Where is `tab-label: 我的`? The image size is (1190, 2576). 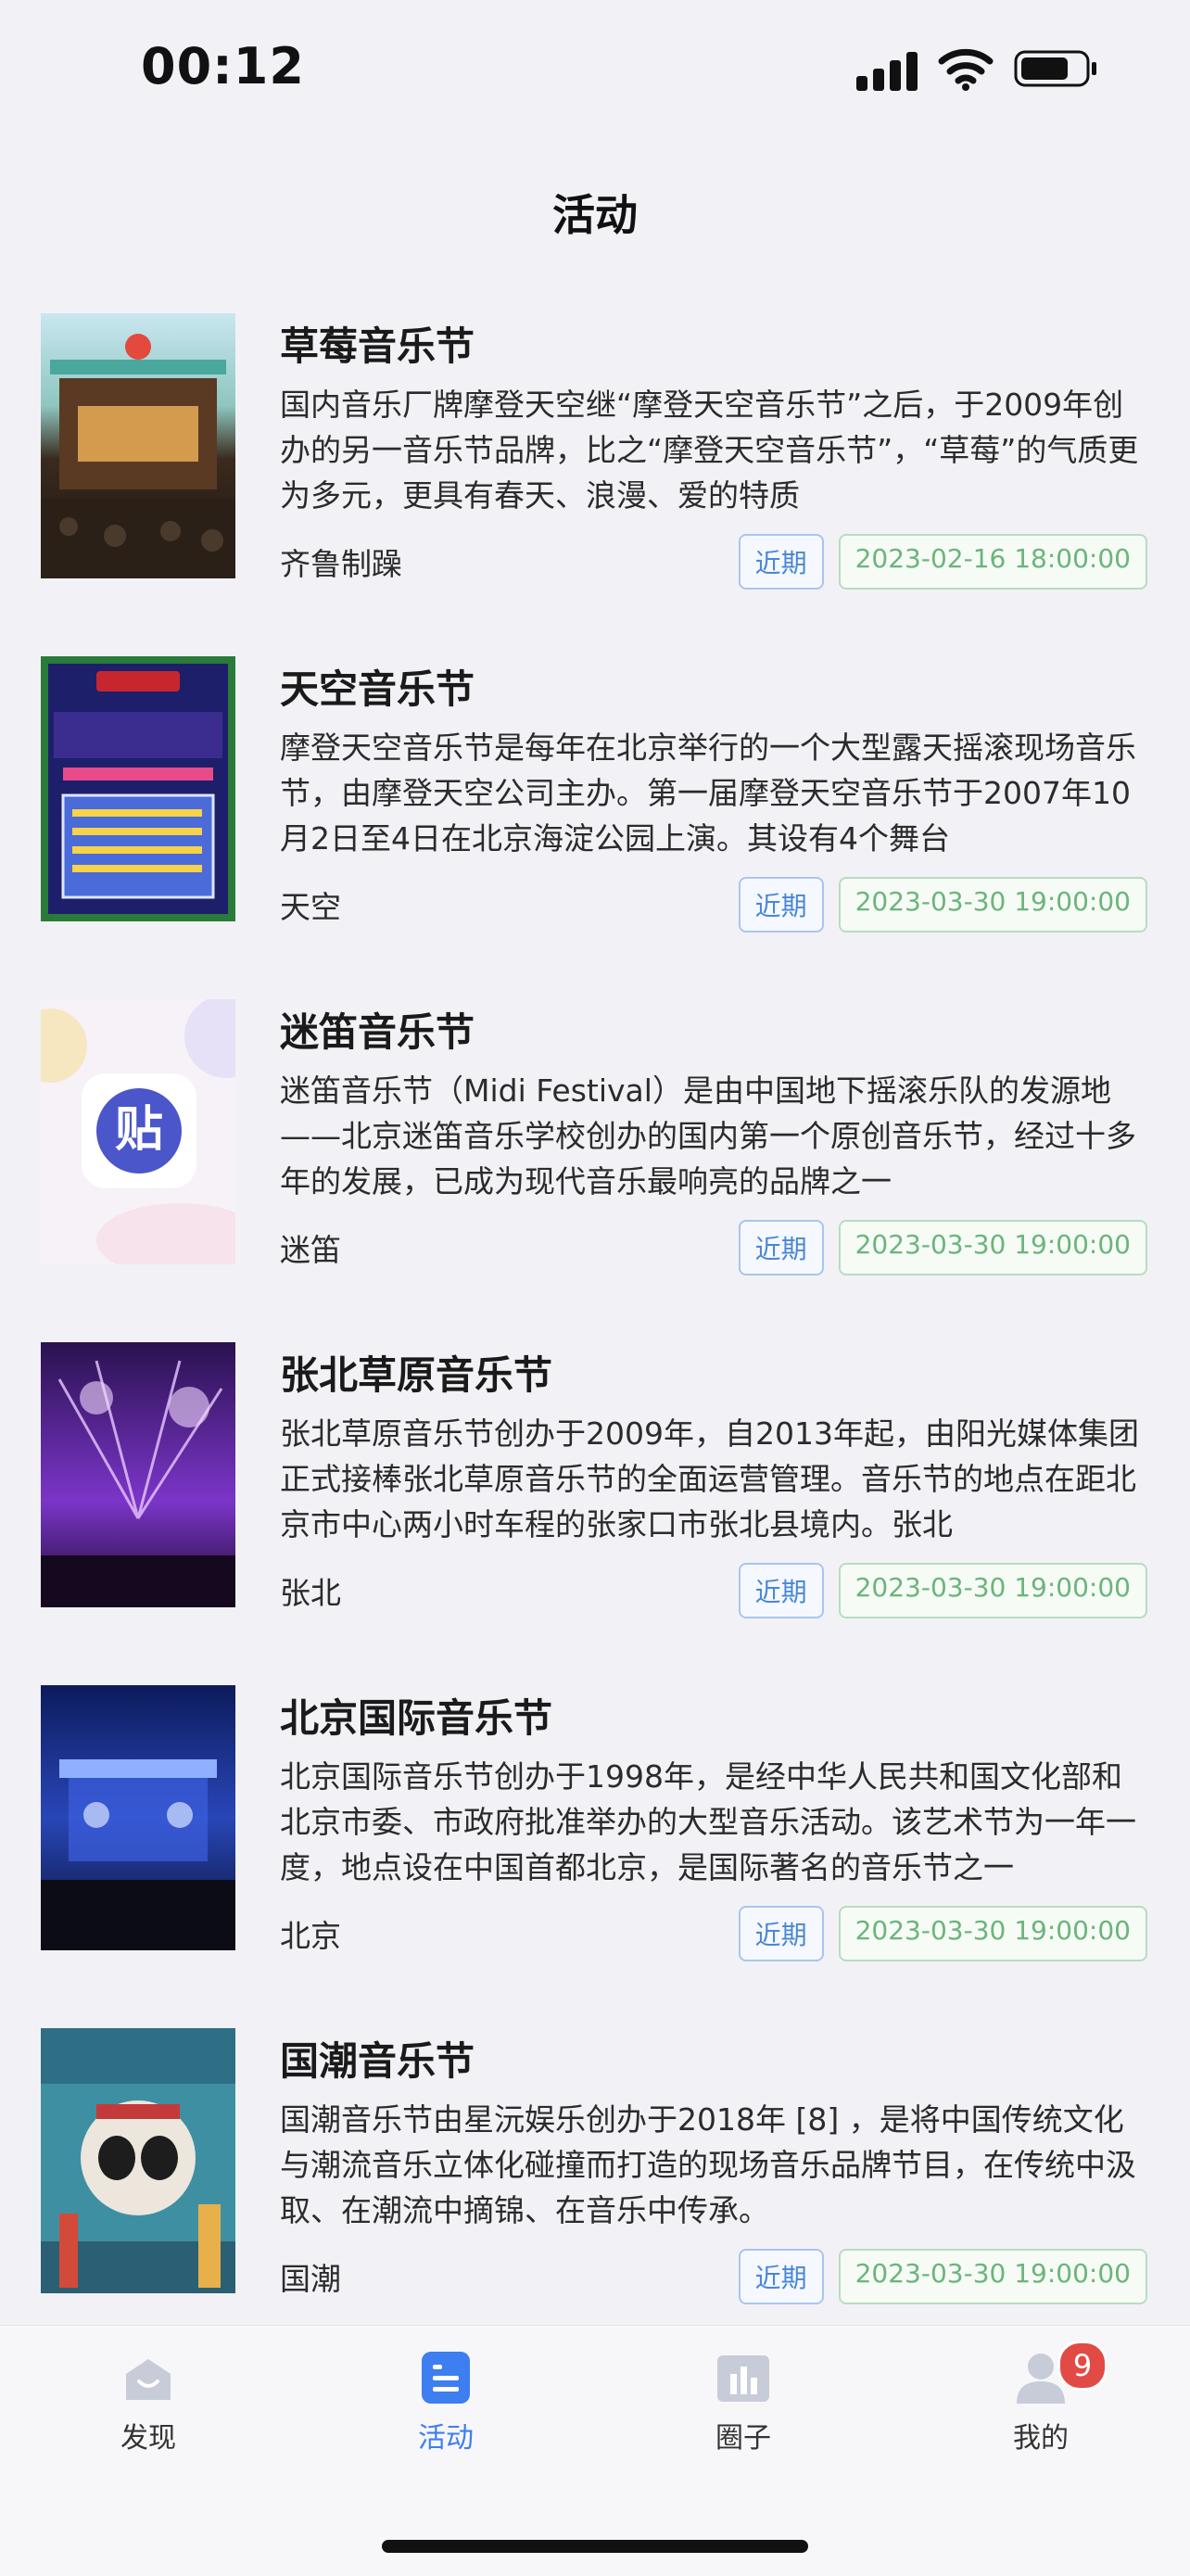 tab-label: 我的 is located at coordinates (1041, 2438).